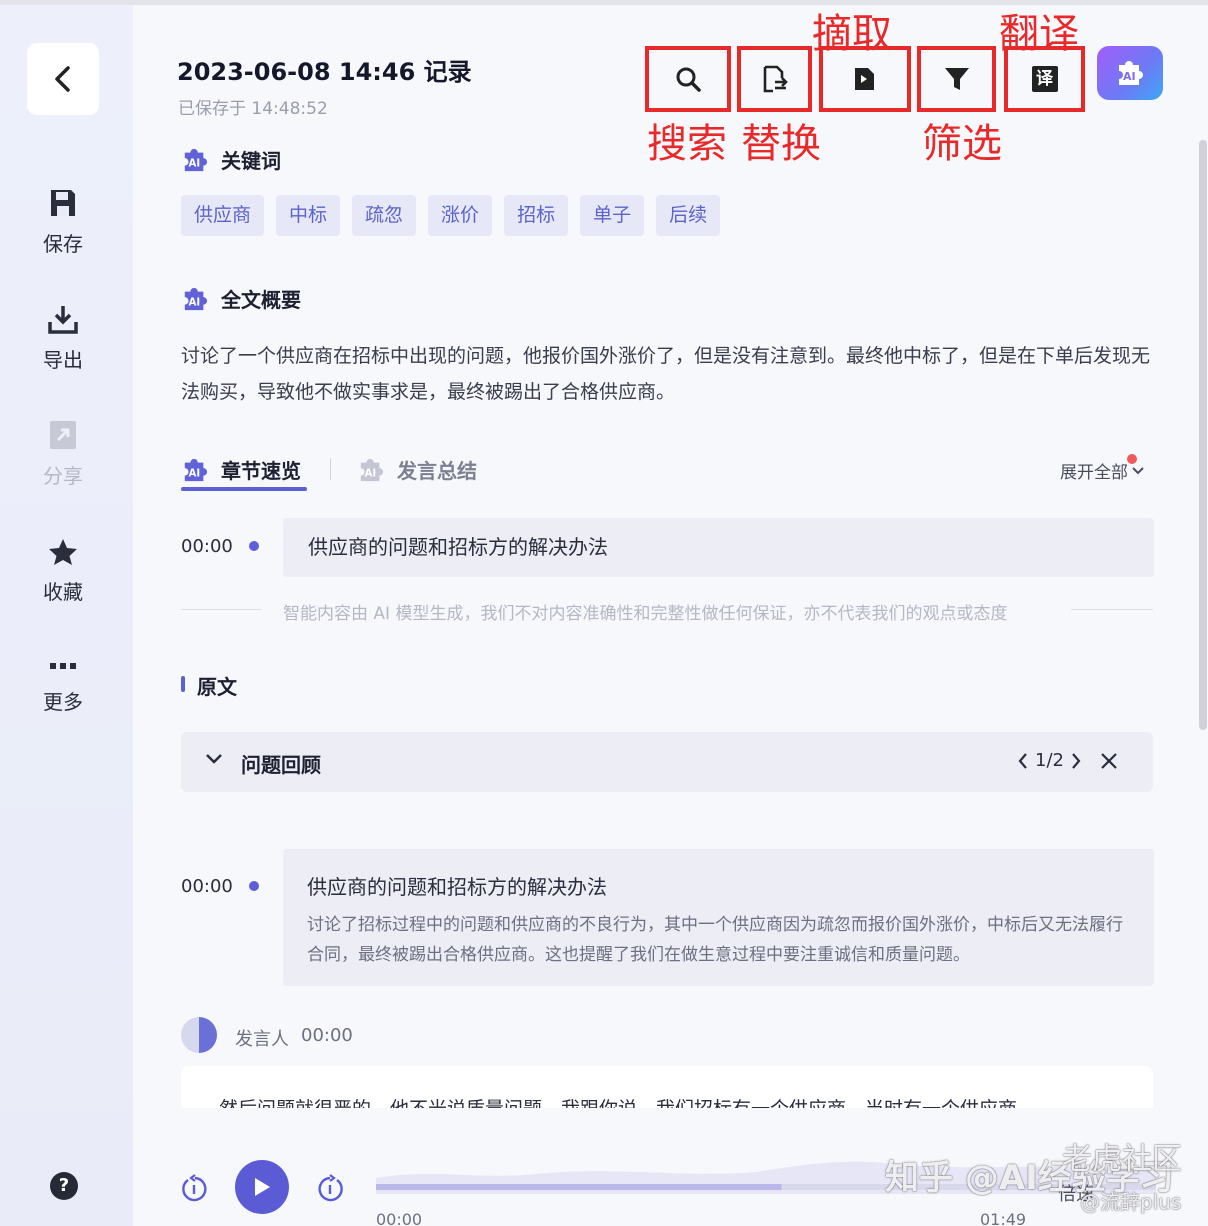  I want to click on chapter-title: 供应商的问题和招标方的解决办法, so click(458, 547).